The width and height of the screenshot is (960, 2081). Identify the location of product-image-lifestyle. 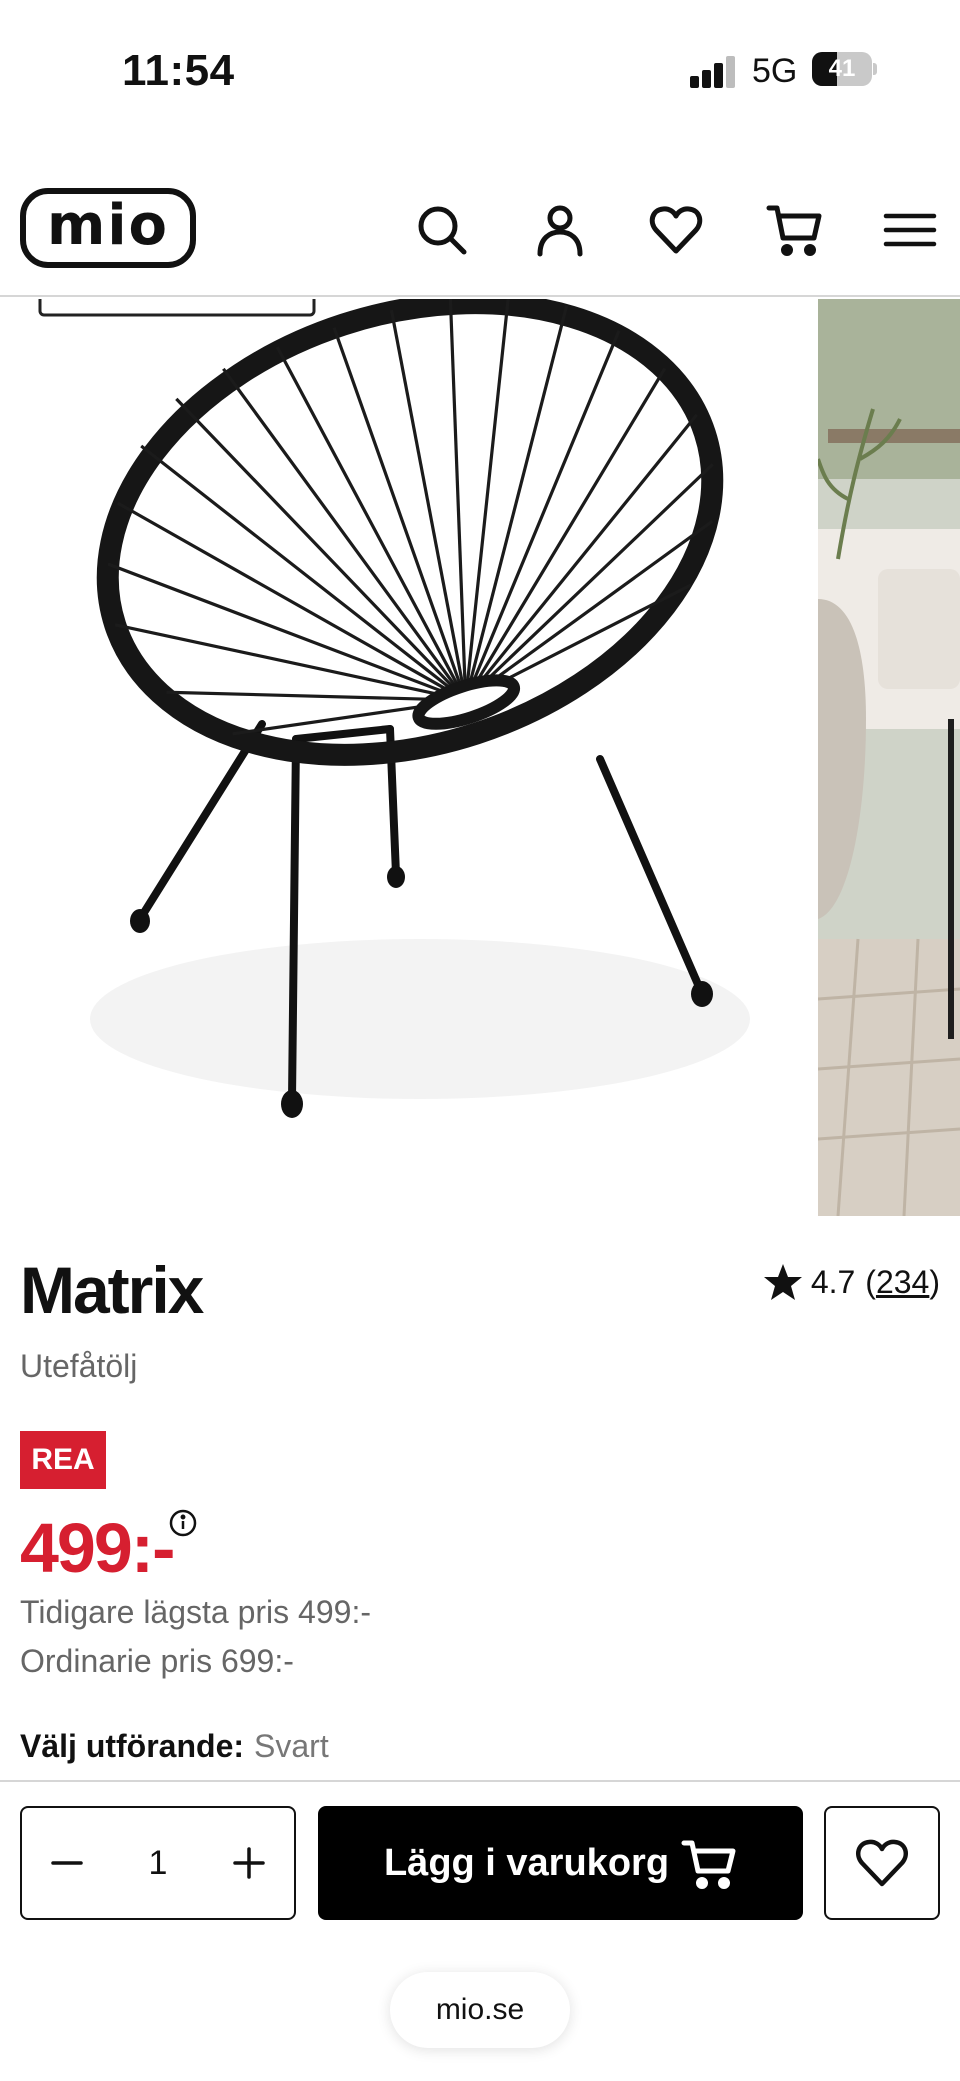
(889, 757).